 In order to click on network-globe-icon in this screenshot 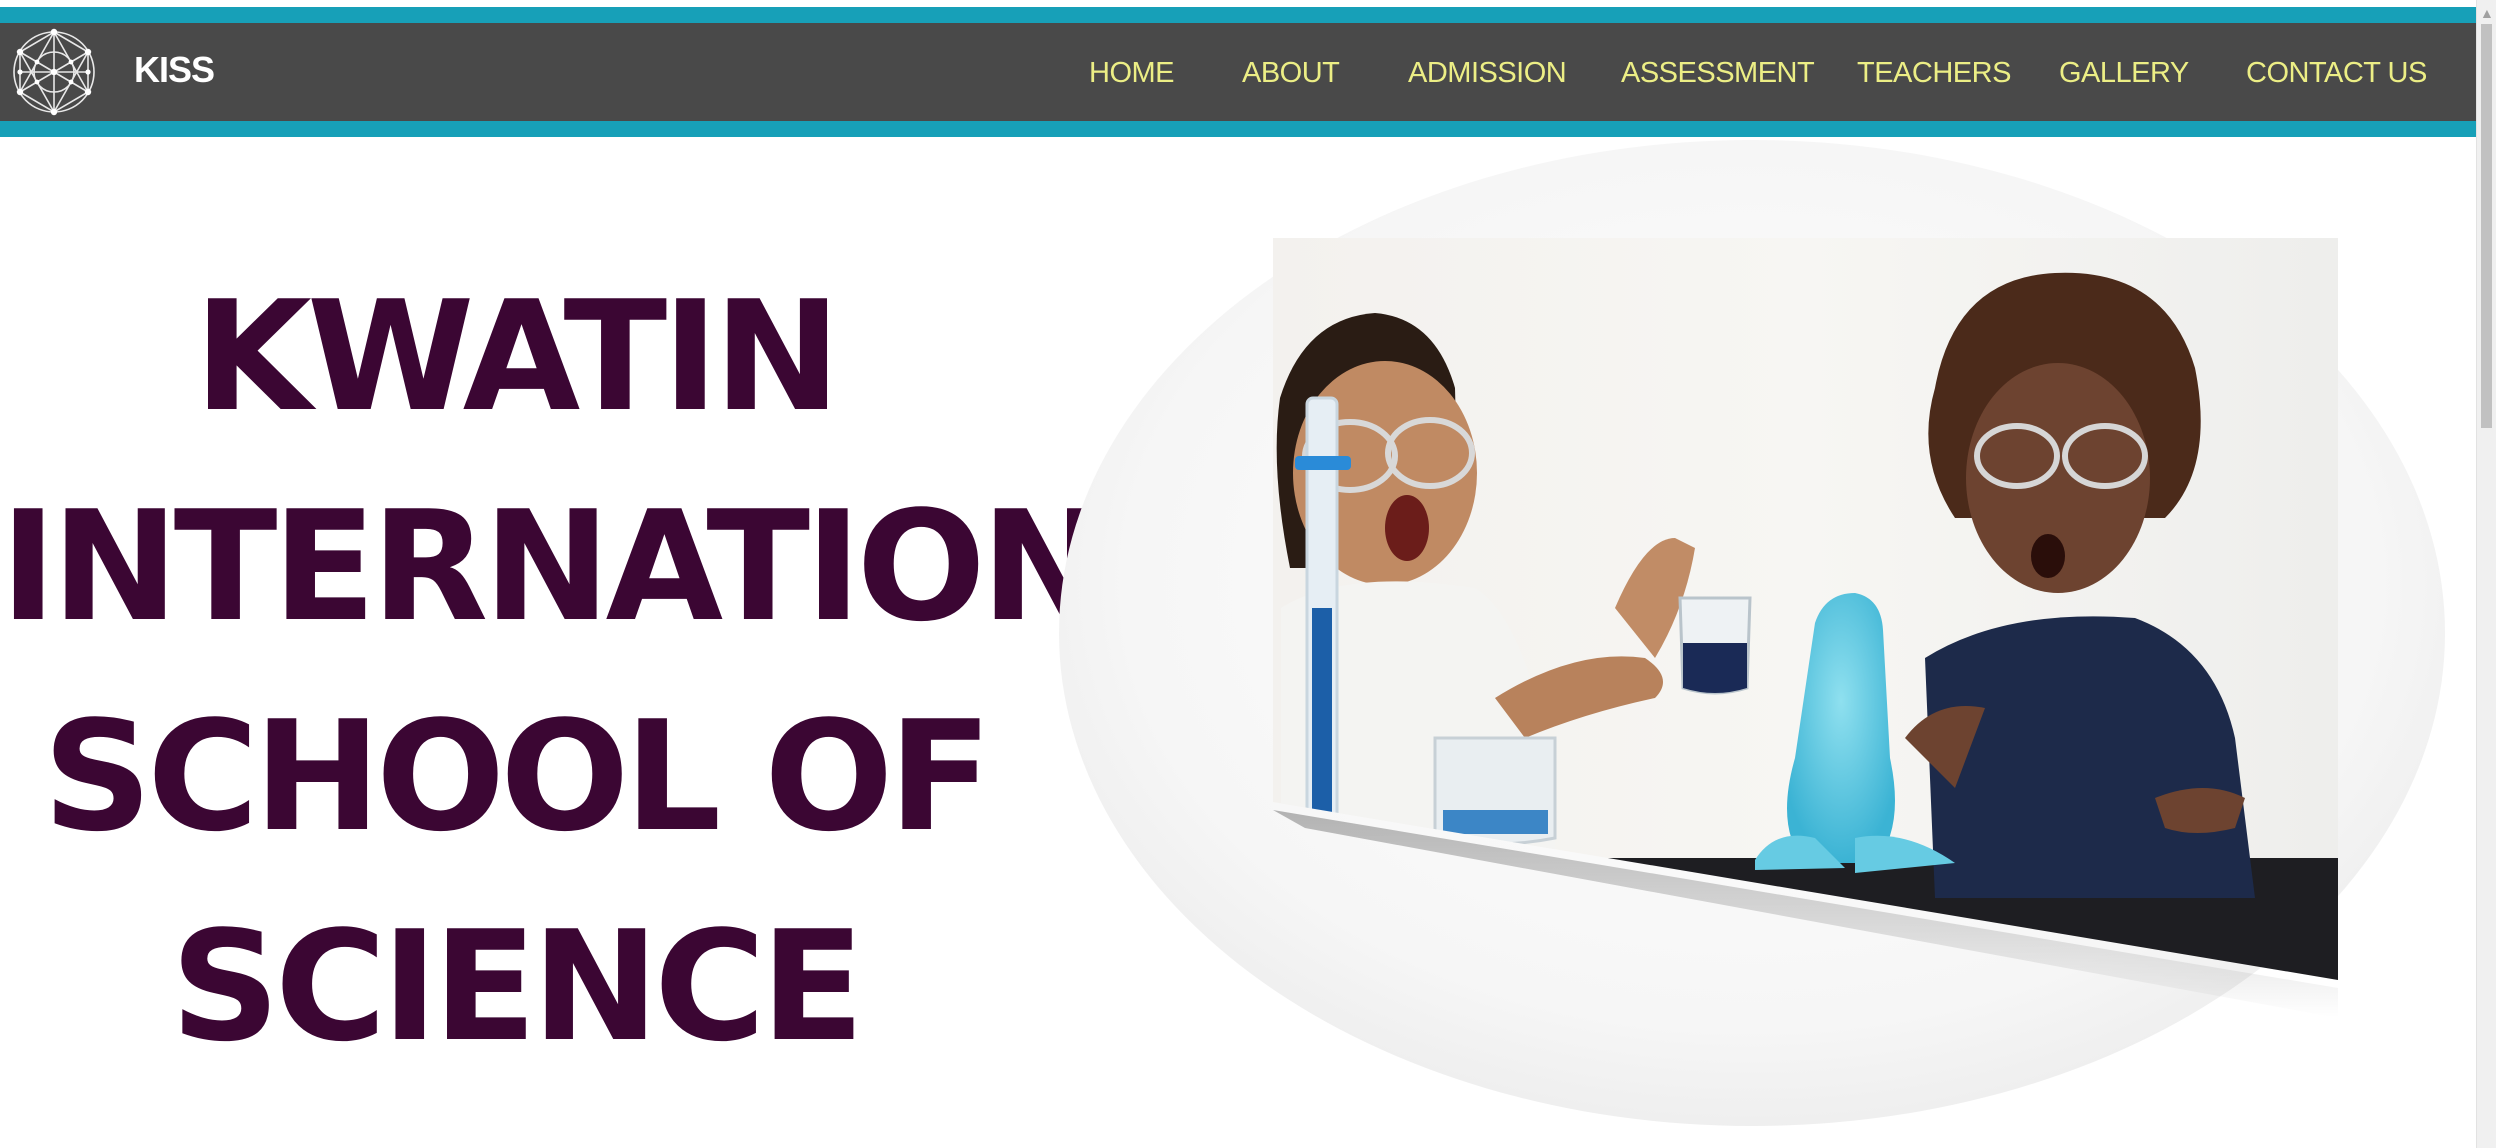, I will do `click(54, 72)`.